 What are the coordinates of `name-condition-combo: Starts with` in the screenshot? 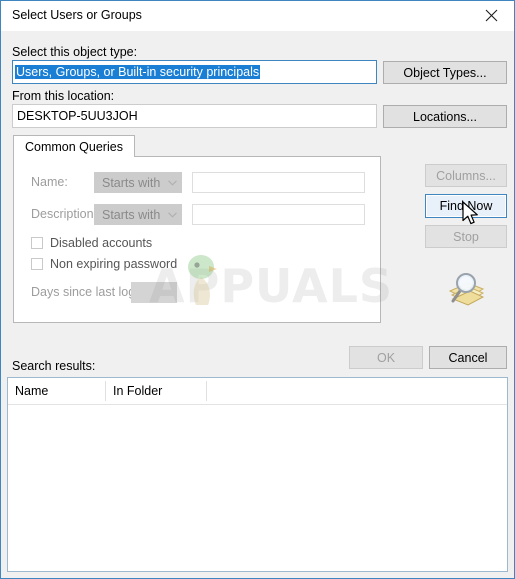 It's located at (138, 182).